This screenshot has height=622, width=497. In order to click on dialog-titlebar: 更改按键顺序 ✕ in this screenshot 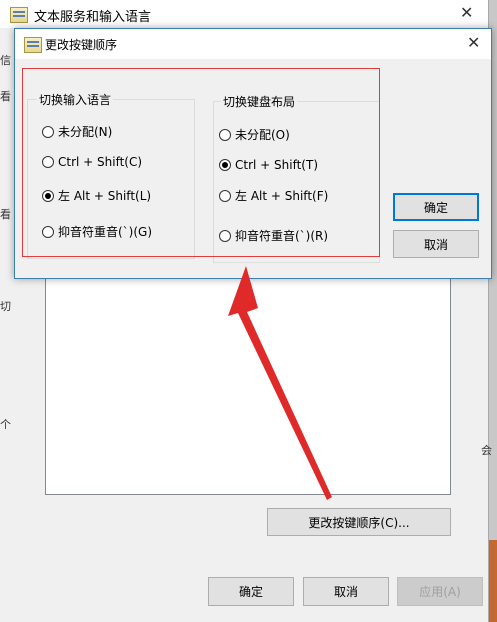, I will do `click(253, 44)`.